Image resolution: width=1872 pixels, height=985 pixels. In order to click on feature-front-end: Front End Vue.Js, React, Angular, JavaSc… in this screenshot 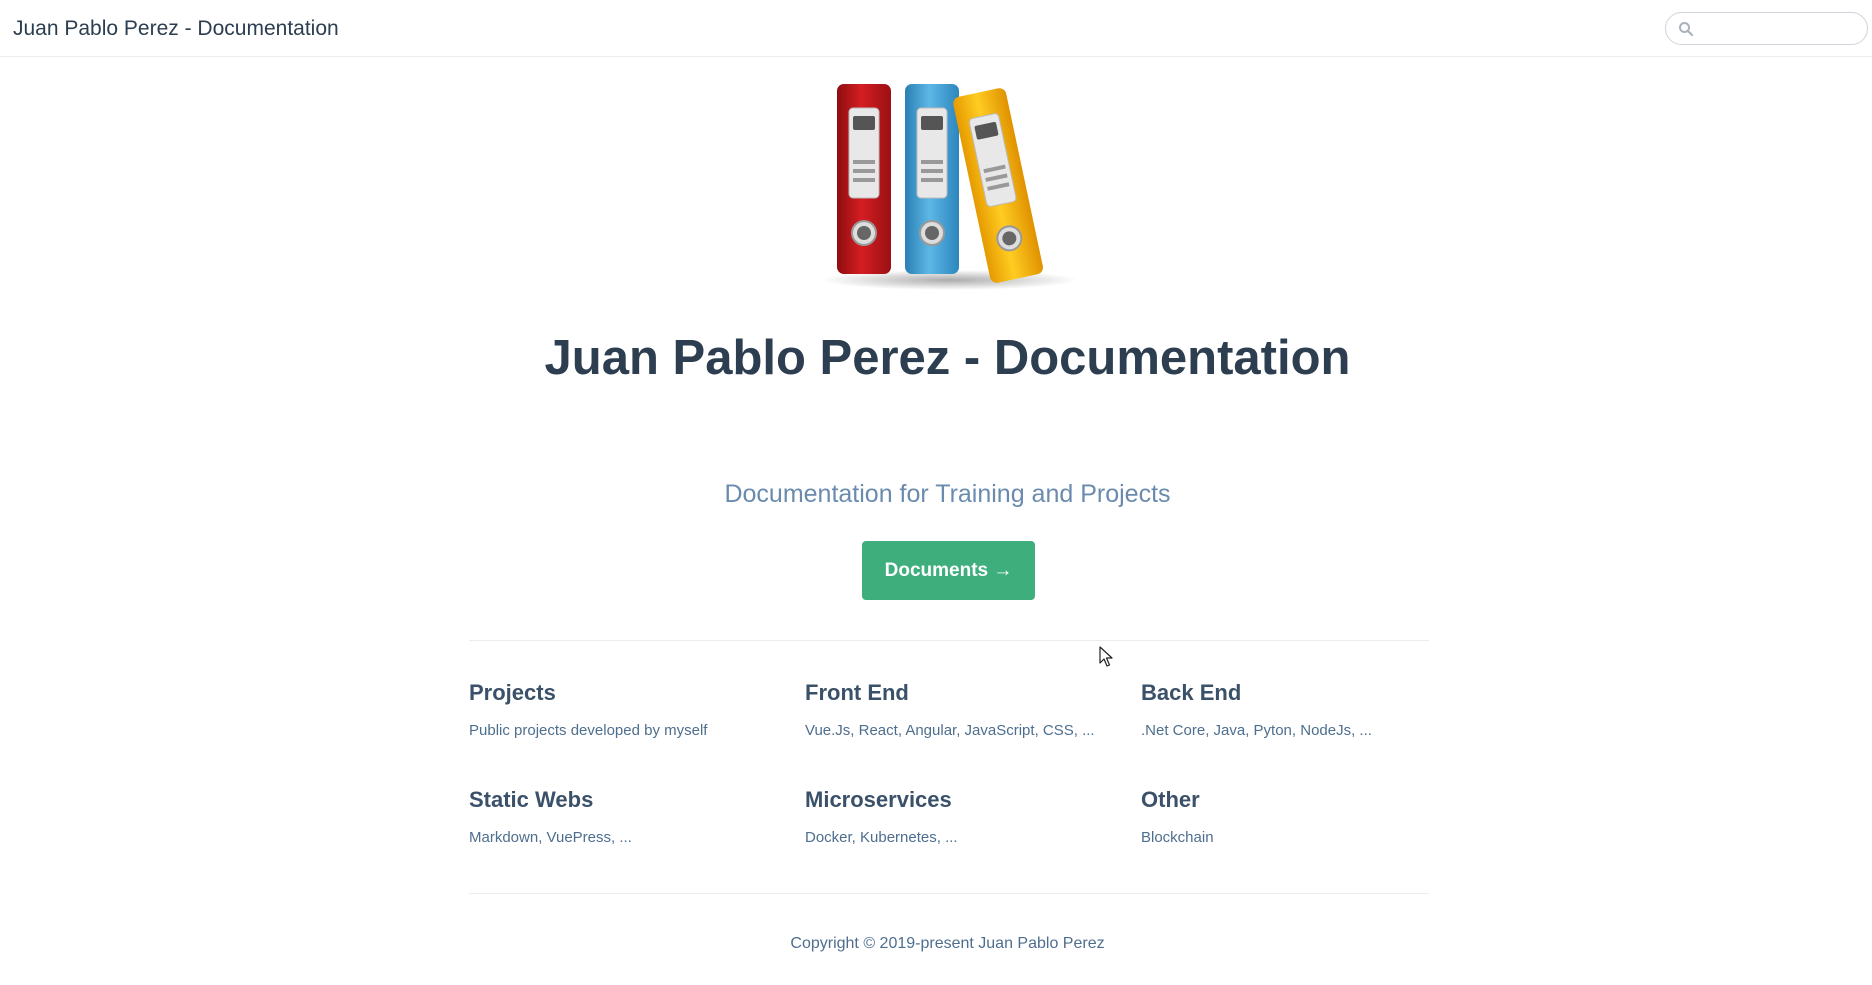, I will do `click(960, 709)`.